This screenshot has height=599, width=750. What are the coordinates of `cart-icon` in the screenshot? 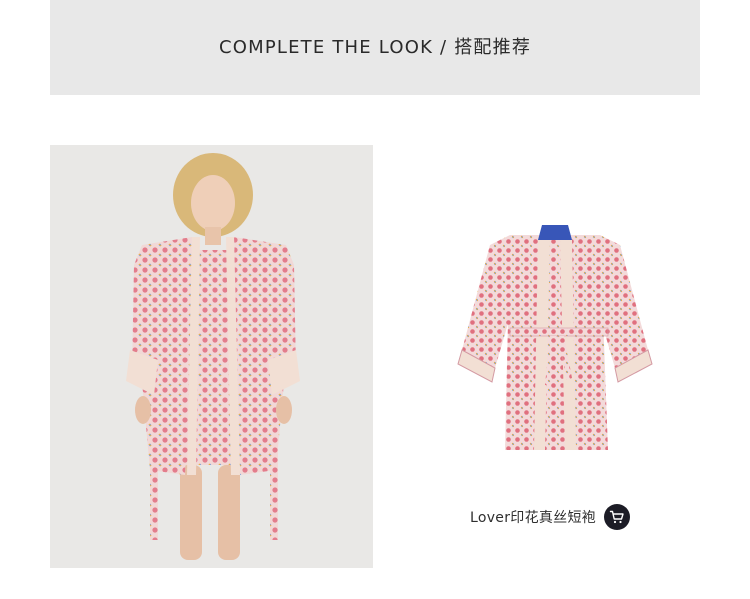 It's located at (616, 517).